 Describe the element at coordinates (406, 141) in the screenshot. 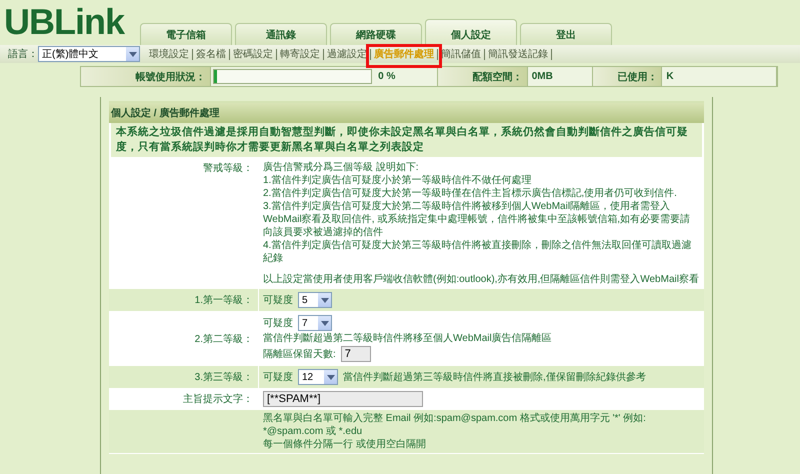

I see `intro-text: 本系統之垃圾信件過濾是採用自動智慧型判斷，即使你未設定黑名單與白名單，系統仍然會自動判斷信件之廣告信可疑度，只有當系統誤判時你才需要更新黑名單與白名單之列表設定` at that location.